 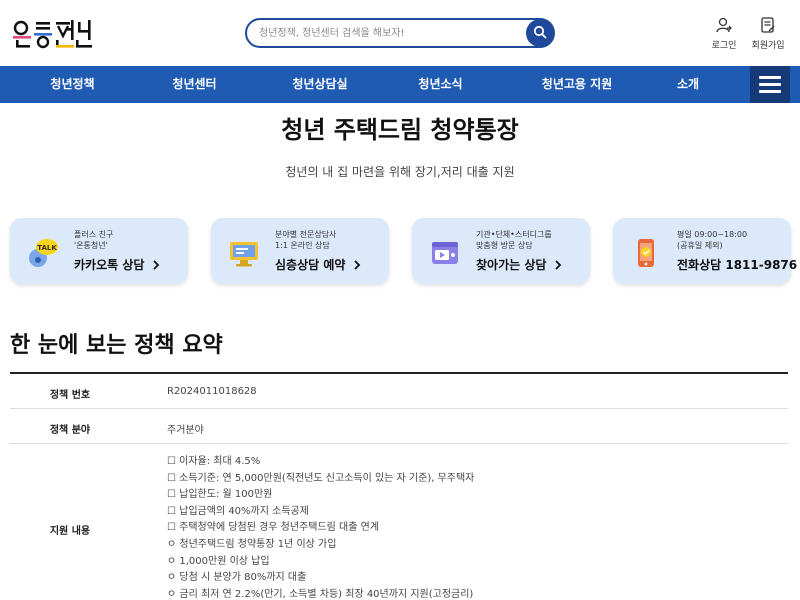 What do you see at coordinates (400, 172) in the screenshot?
I see `page-subtitle: 청년의 내 집 마련을 위해 장기,저리 대출 지원` at bounding box center [400, 172].